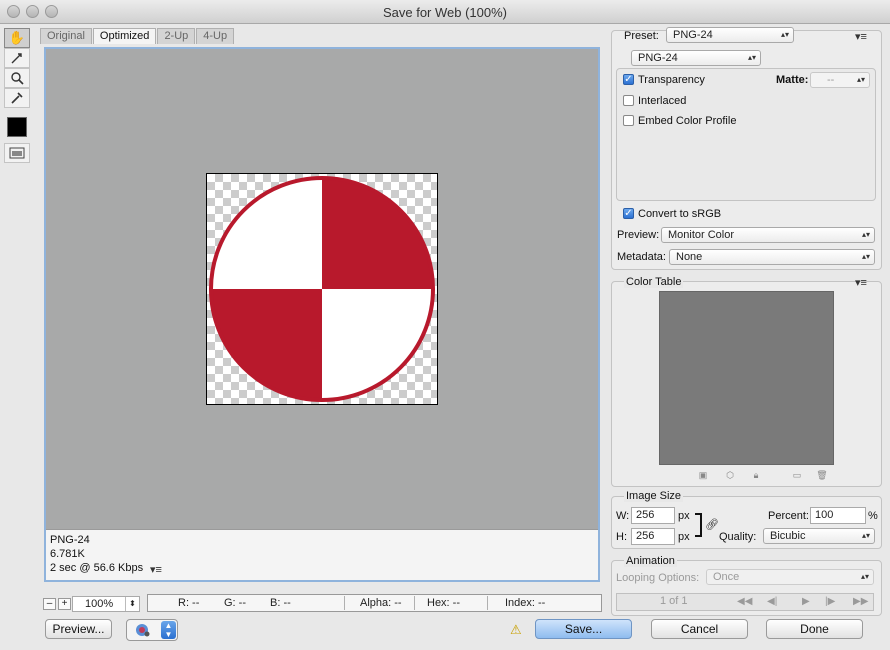 This screenshot has width=890, height=650. What do you see at coordinates (687, 121) in the screenshot?
I see `embed-color-profile-label: Embed Color Profile` at bounding box center [687, 121].